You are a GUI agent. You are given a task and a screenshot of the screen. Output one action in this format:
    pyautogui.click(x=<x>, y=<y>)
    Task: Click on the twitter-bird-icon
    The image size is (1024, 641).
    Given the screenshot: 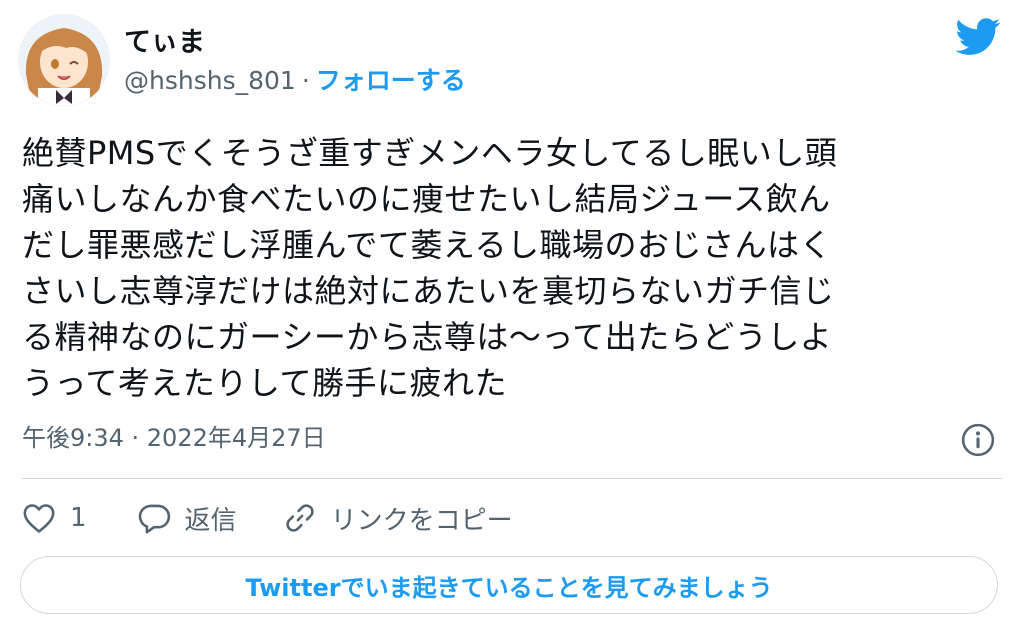 What is the action you would take?
    pyautogui.click(x=978, y=37)
    